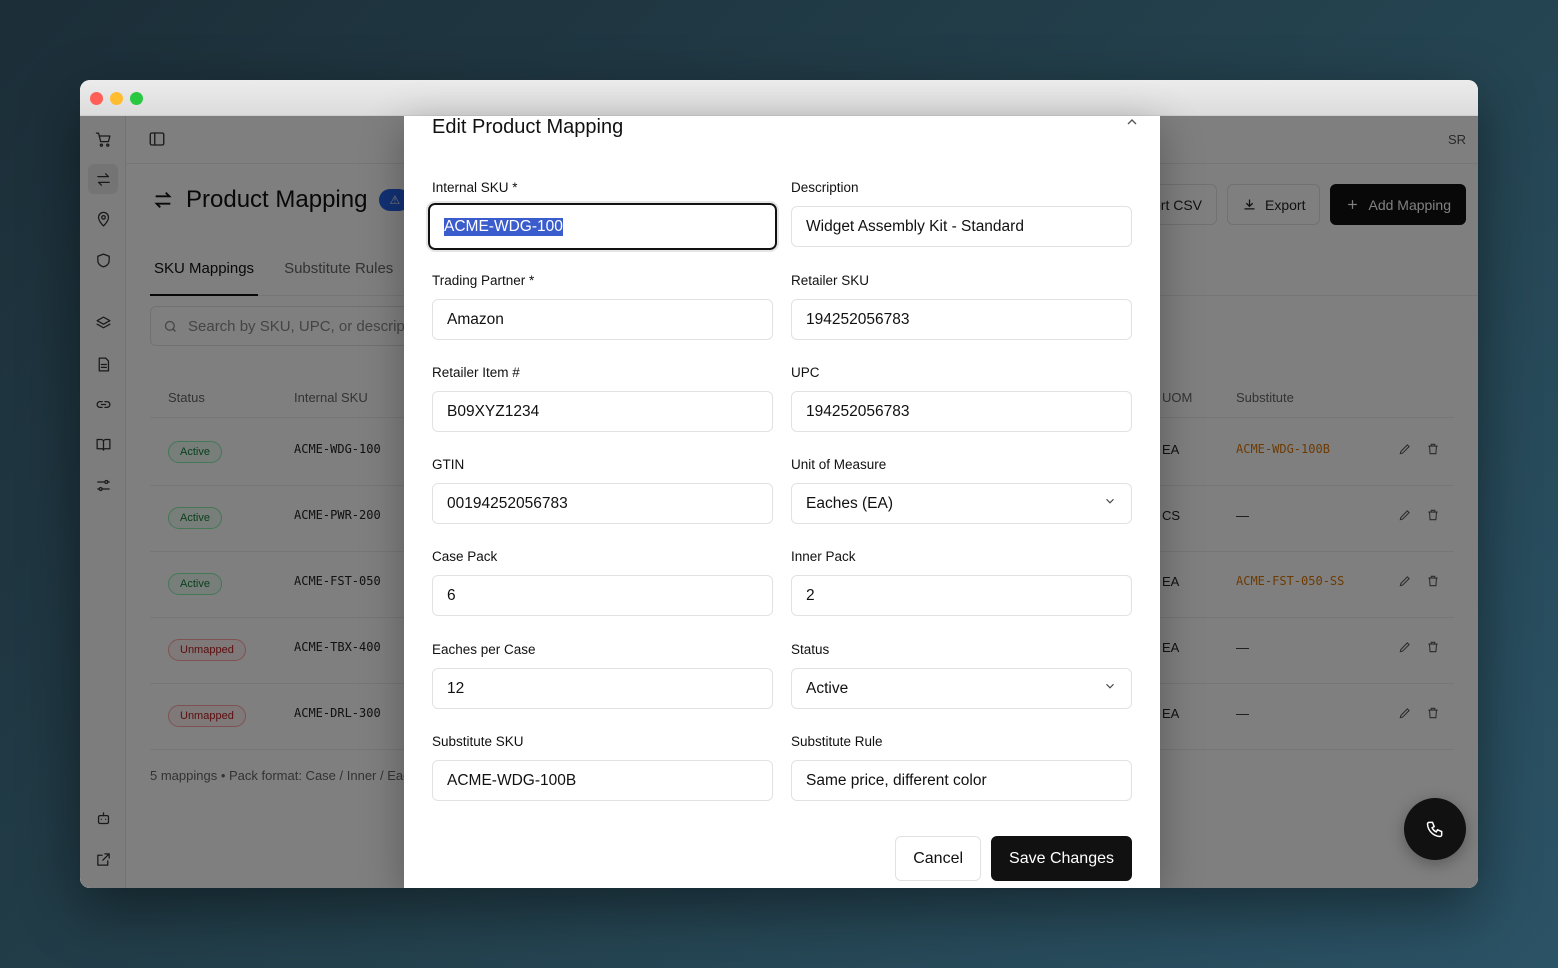  Describe the element at coordinates (825, 187) in the screenshot. I see `description-label: Description` at that location.